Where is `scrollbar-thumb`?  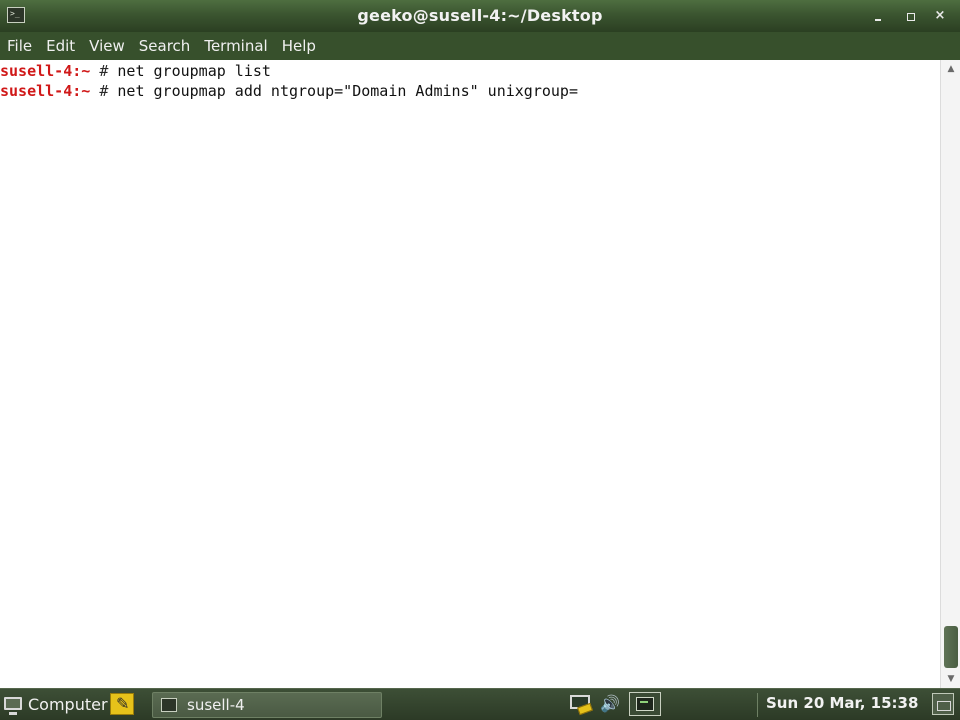
scrollbar-thumb is located at coordinates (951, 647).